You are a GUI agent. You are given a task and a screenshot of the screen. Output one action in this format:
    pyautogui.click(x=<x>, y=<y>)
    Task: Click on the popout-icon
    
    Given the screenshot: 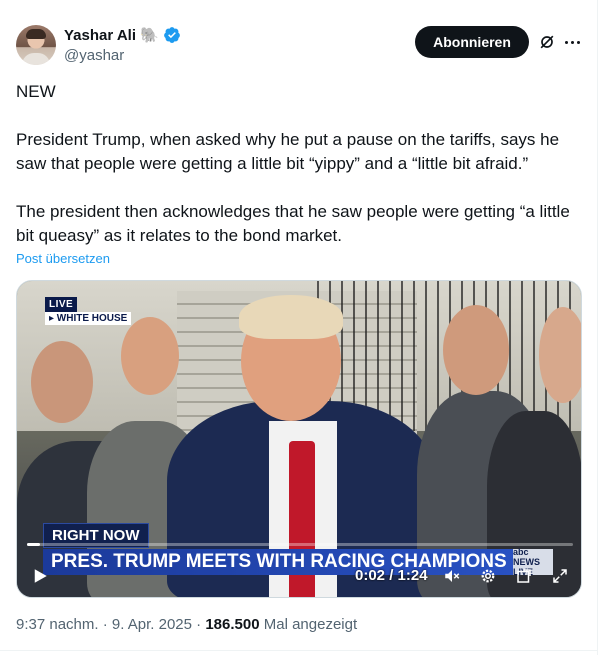 What is the action you would take?
    pyautogui.click(x=524, y=576)
    